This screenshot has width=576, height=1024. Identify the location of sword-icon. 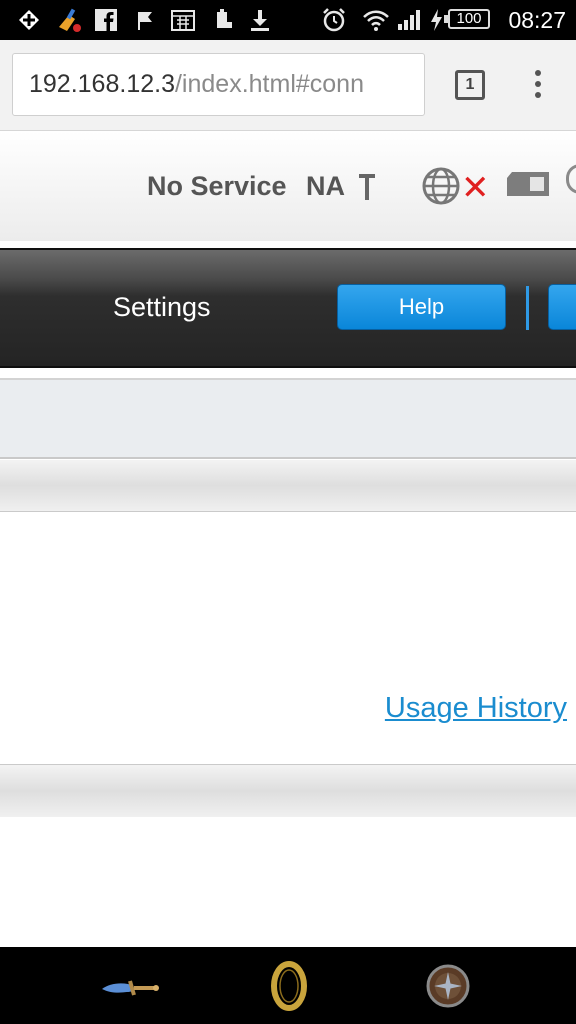
(130, 986).